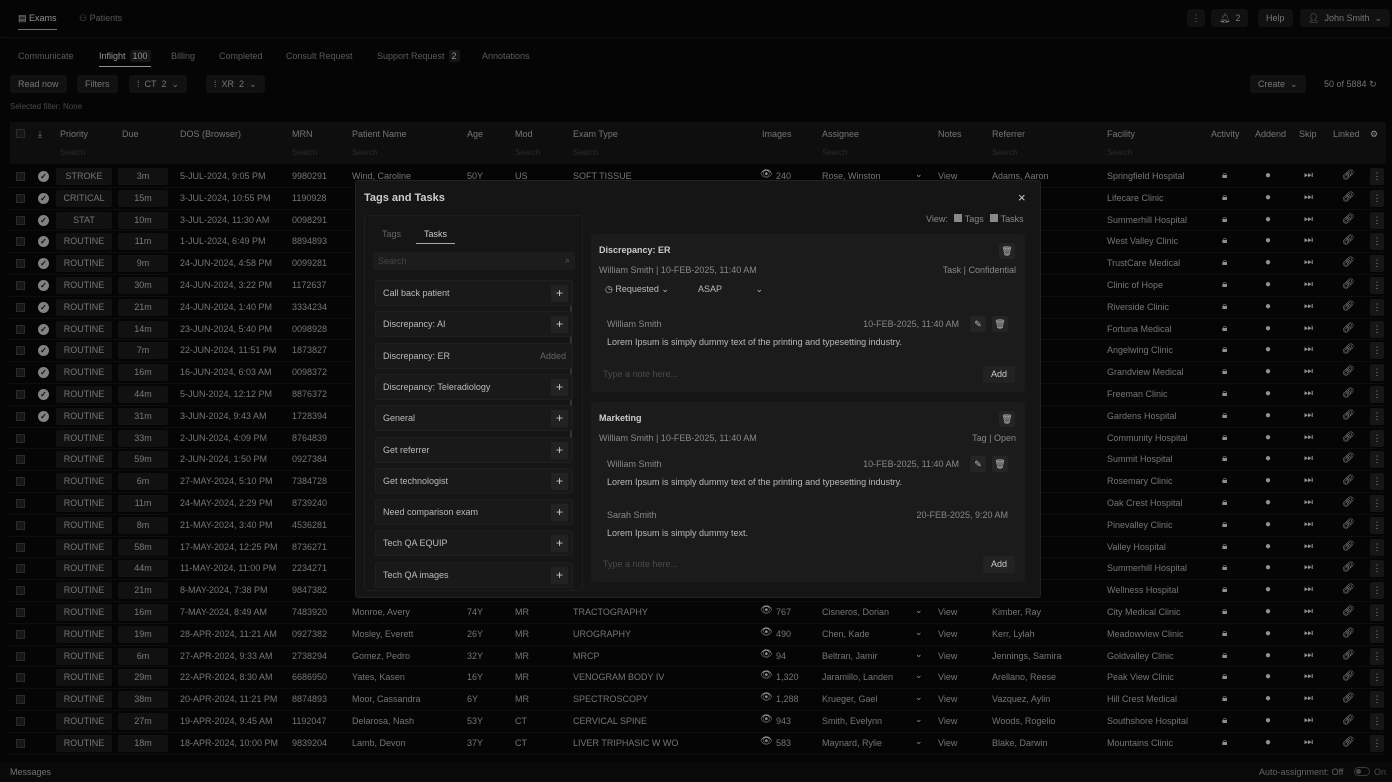 The image size is (1392, 782). What do you see at coordinates (994, 438) in the screenshot?
I see `card-type: Tag | Open` at bounding box center [994, 438].